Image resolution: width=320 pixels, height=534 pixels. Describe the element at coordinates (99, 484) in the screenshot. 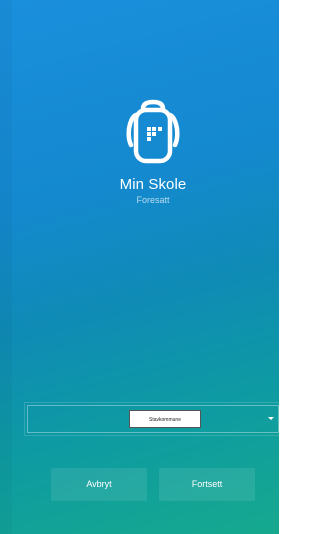

I see `cancel-button: Avbryt` at that location.